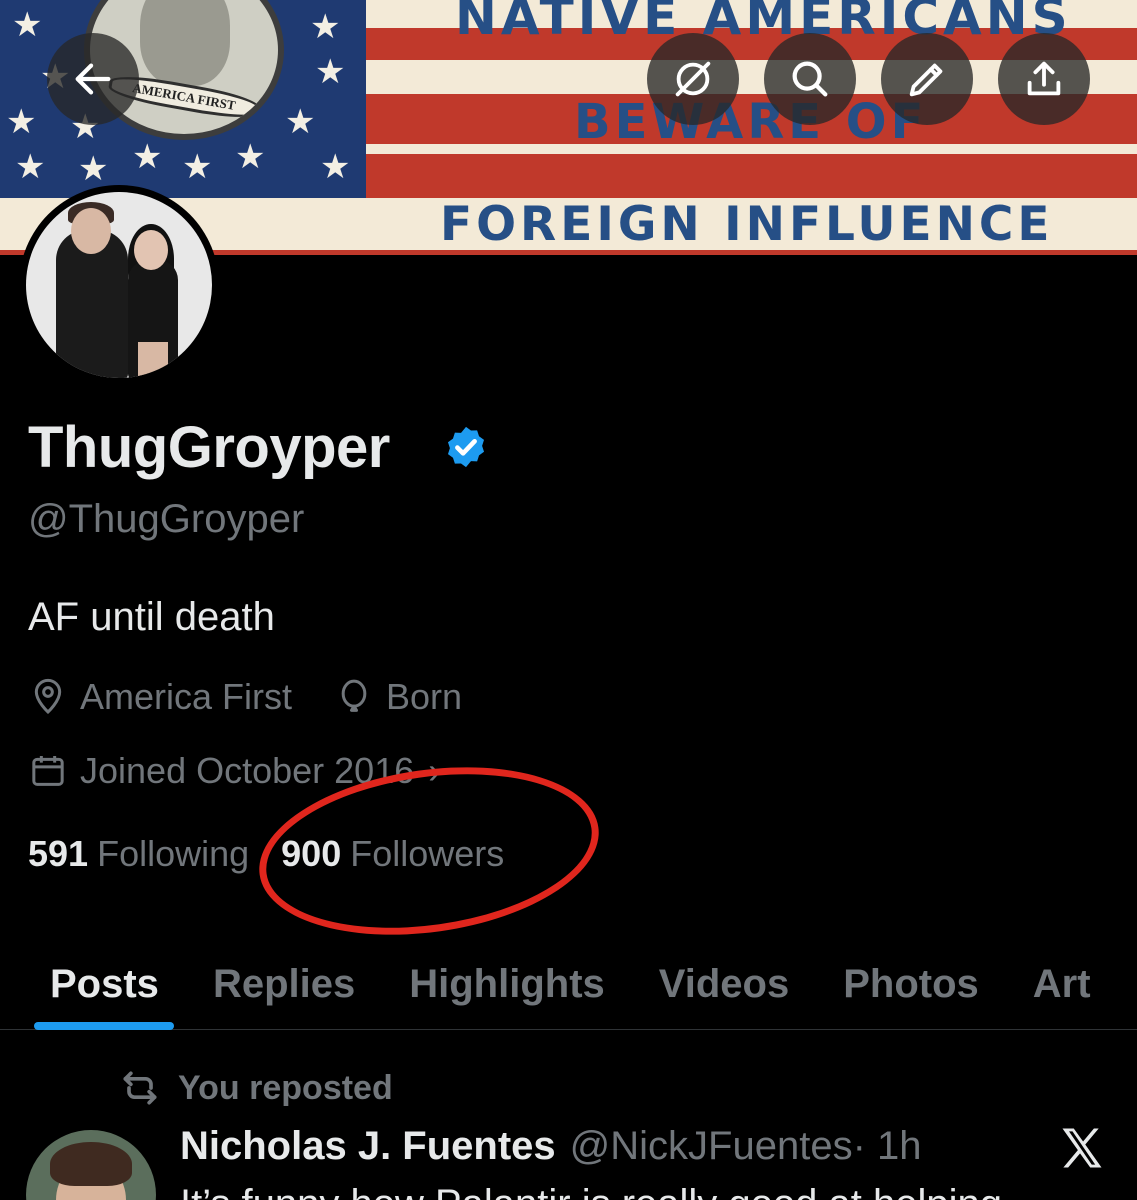  What do you see at coordinates (747, 224) in the screenshot?
I see `banner-line-3: FOREIGN INFLUENCE` at bounding box center [747, 224].